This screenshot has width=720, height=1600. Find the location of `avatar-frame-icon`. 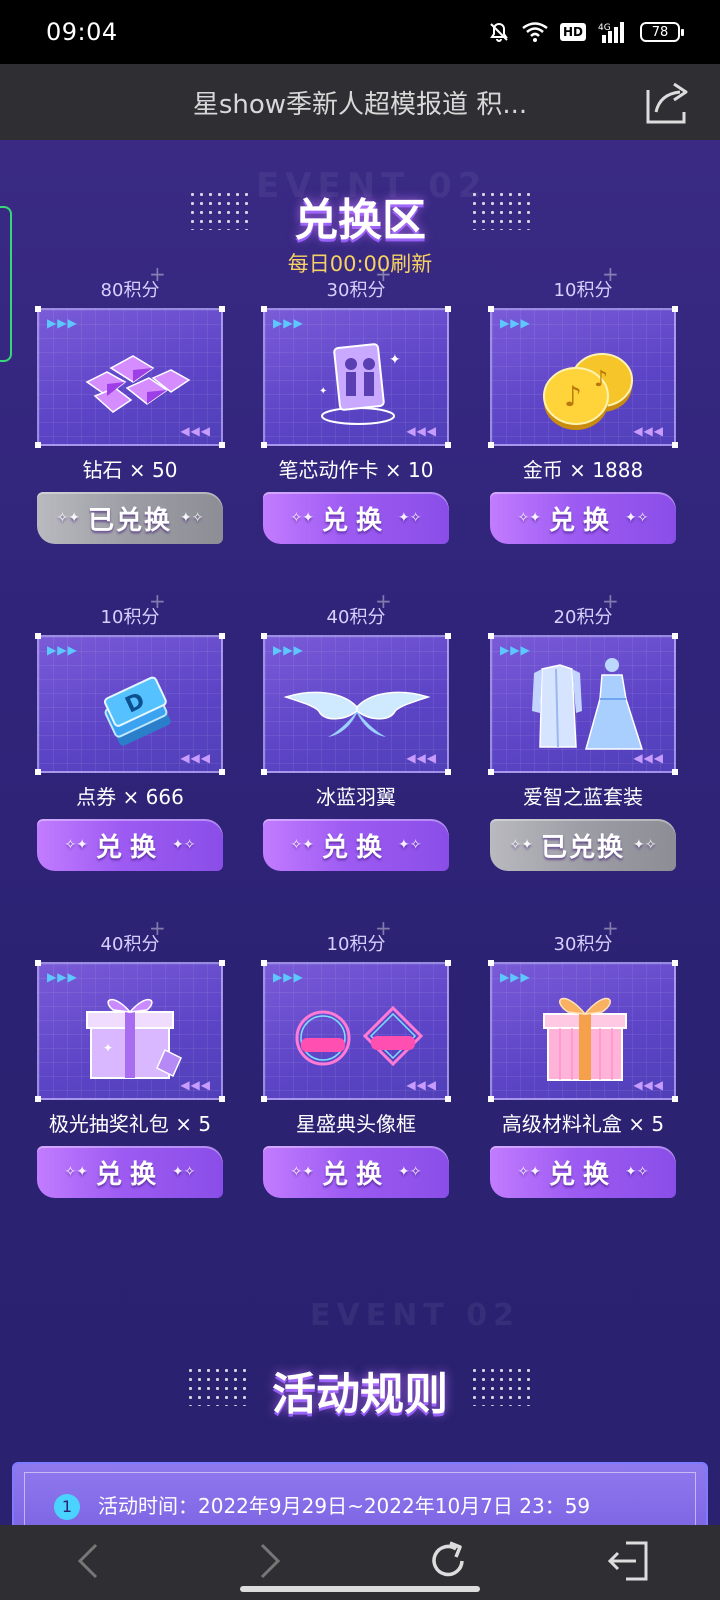

avatar-frame-icon is located at coordinates (359, 1036).